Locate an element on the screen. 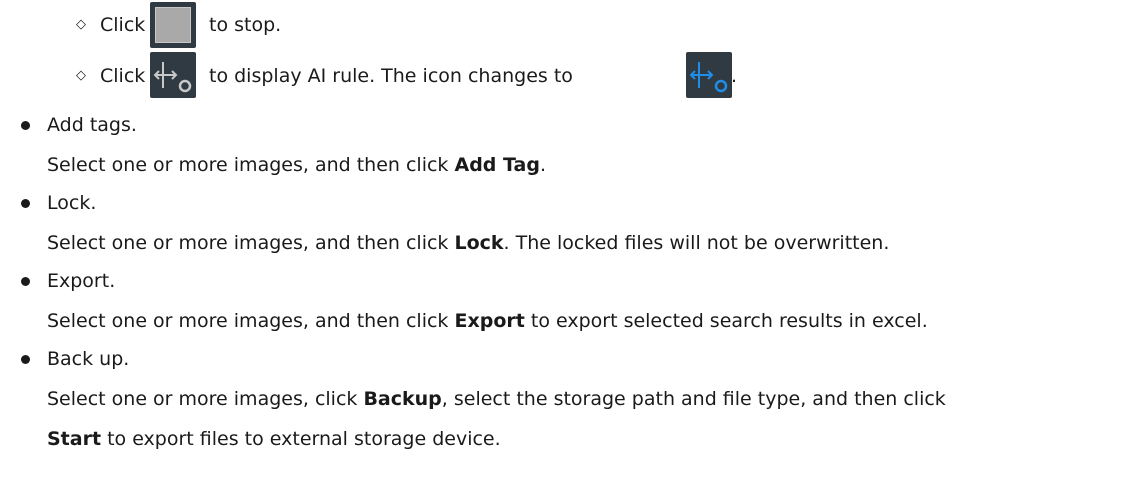 This screenshot has height=502, width=1133. item-title: Add tags. is located at coordinates (92, 125).